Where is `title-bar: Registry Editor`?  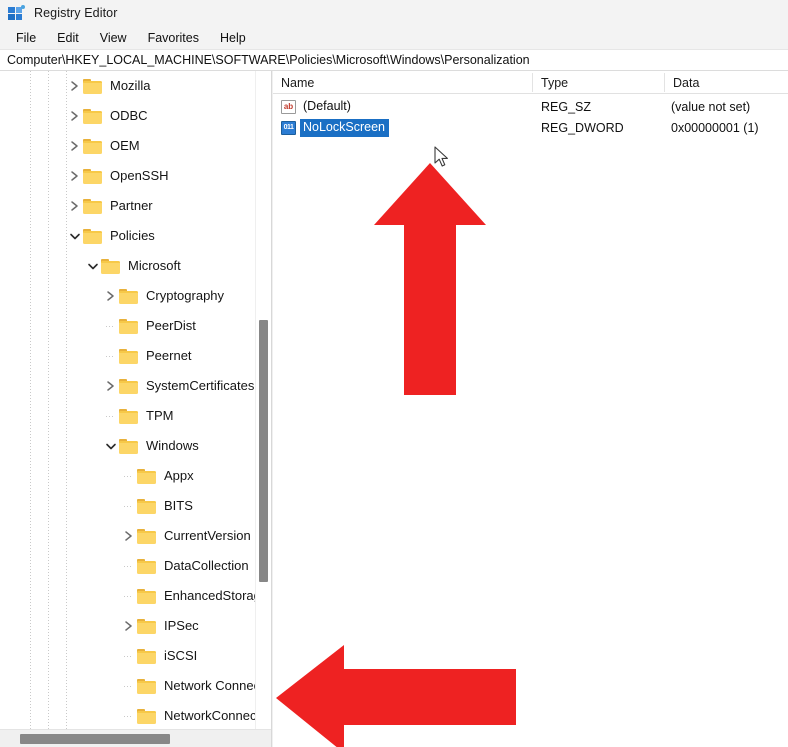 title-bar: Registry Editor is located at coordinates (394, 13).